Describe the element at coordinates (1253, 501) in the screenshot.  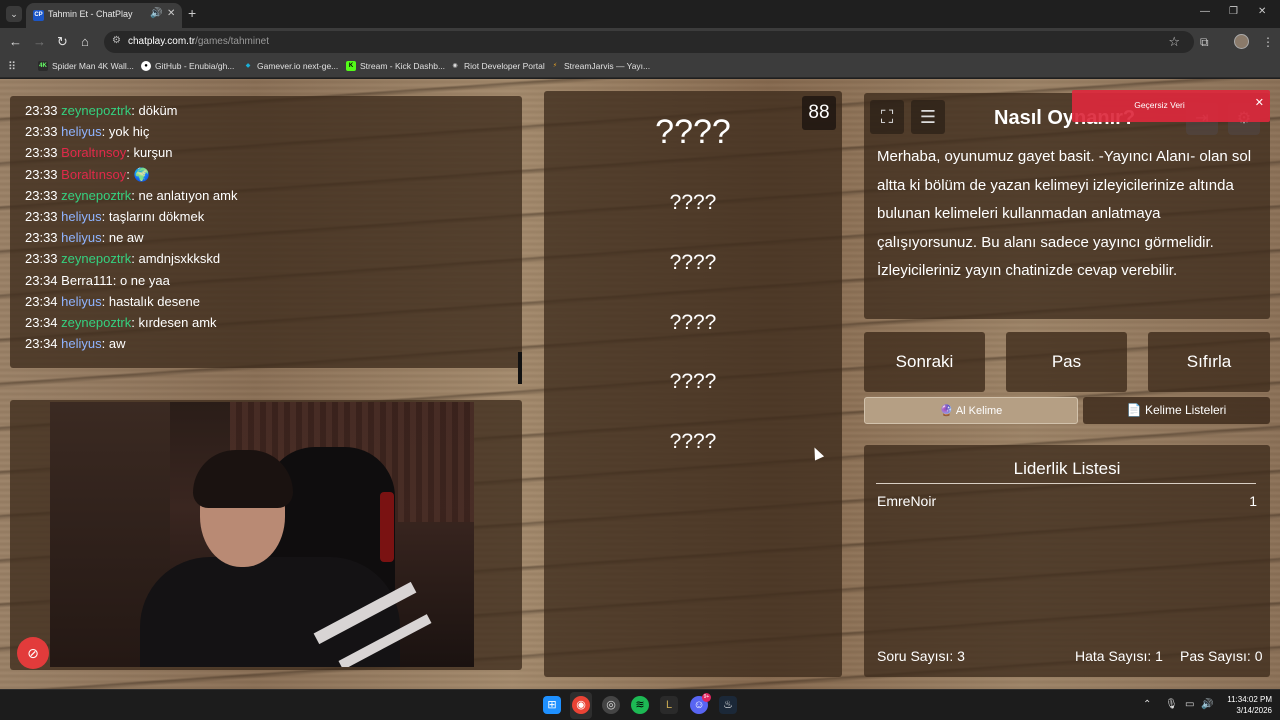
I see `leaderboard-player-score: 1` at that location.